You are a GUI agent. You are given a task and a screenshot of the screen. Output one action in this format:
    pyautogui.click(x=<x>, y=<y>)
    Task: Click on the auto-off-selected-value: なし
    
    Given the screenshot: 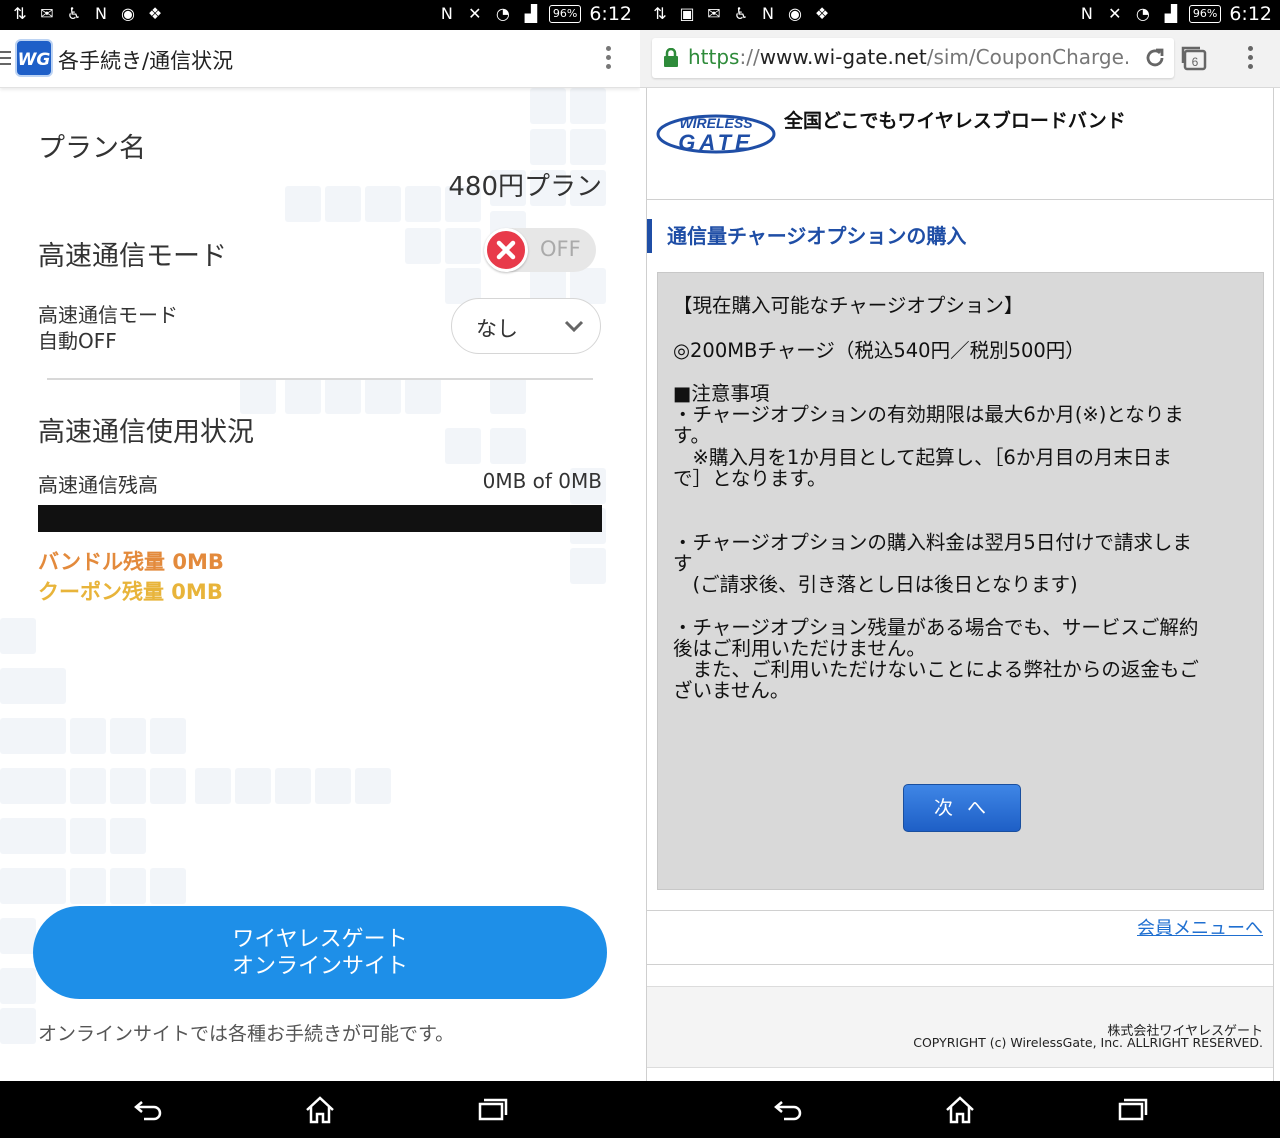 What is the action you would take?
    pyautogui.click(x=497, y=329)
    